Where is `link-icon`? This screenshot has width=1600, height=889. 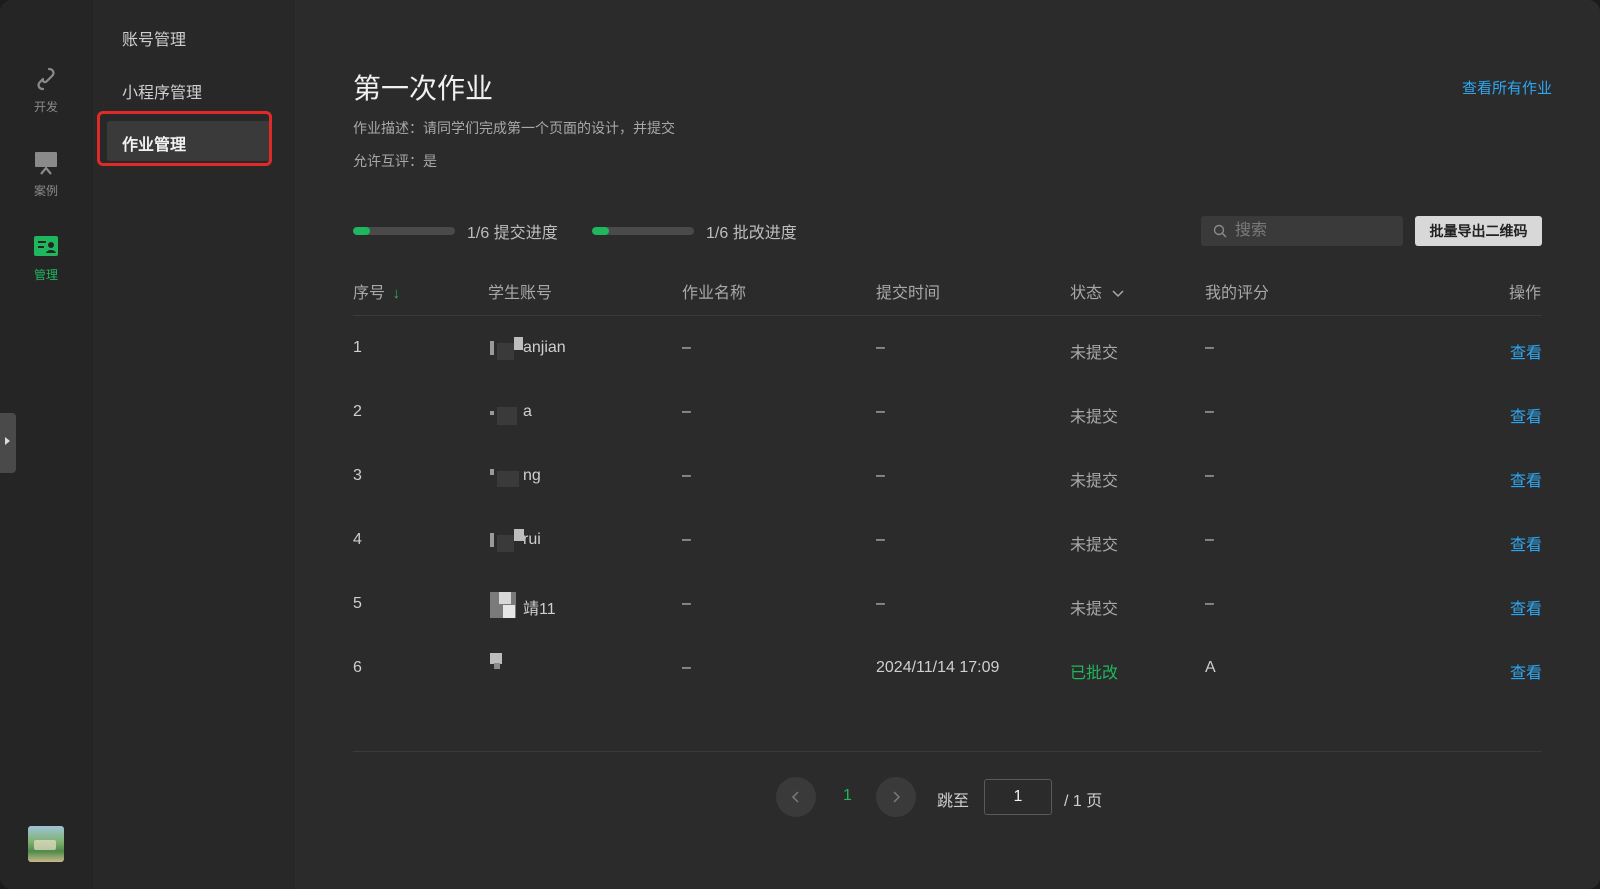 link-icon is located at coordinates (46, 79).